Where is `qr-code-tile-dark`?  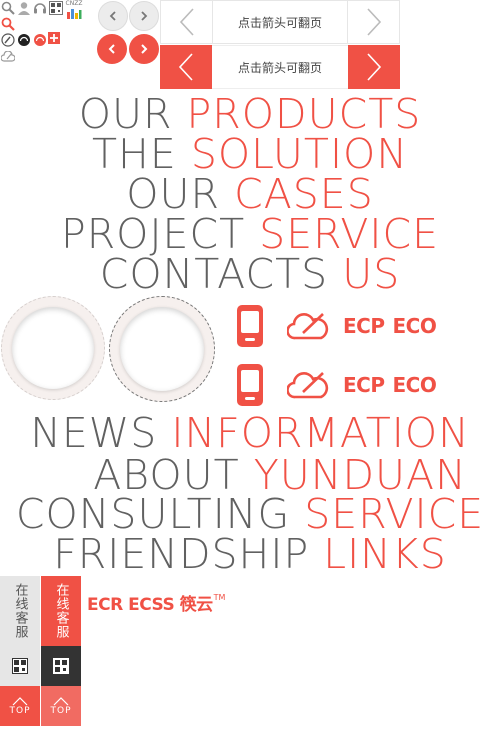
qr-code-tile-dark is located at coordinates (61, 666).